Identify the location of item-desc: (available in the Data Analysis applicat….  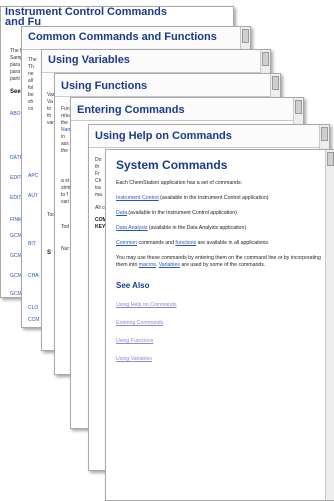
(197, 228).